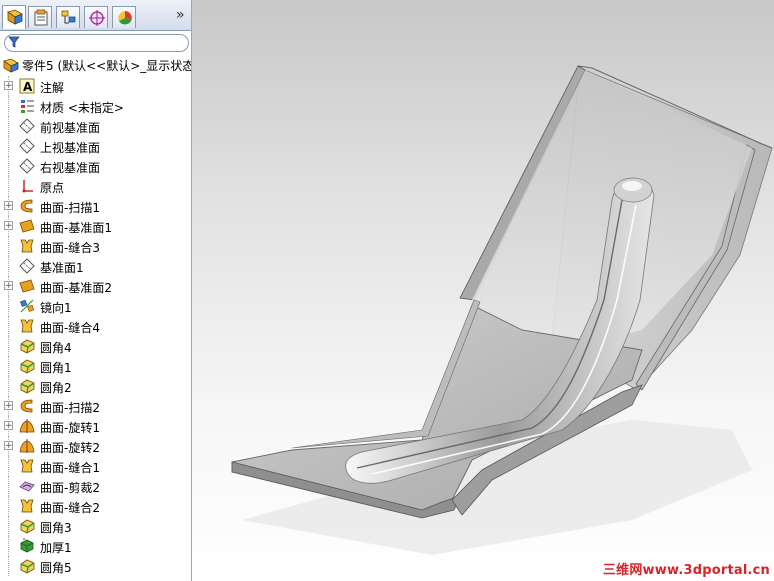 The width and height of the screenshot is (774, 581). I want to click on tree-item: 曲面-缝合4, so click(95, 326).